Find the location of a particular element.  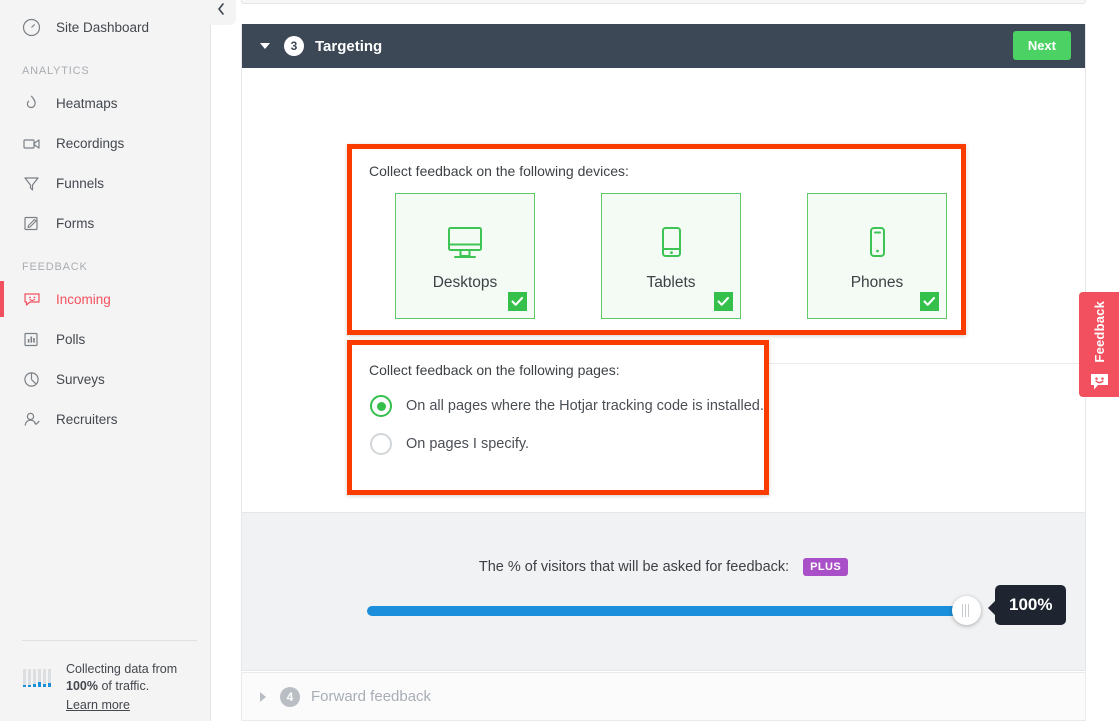

device-label: Tablets is located at coordinates (671, 282).